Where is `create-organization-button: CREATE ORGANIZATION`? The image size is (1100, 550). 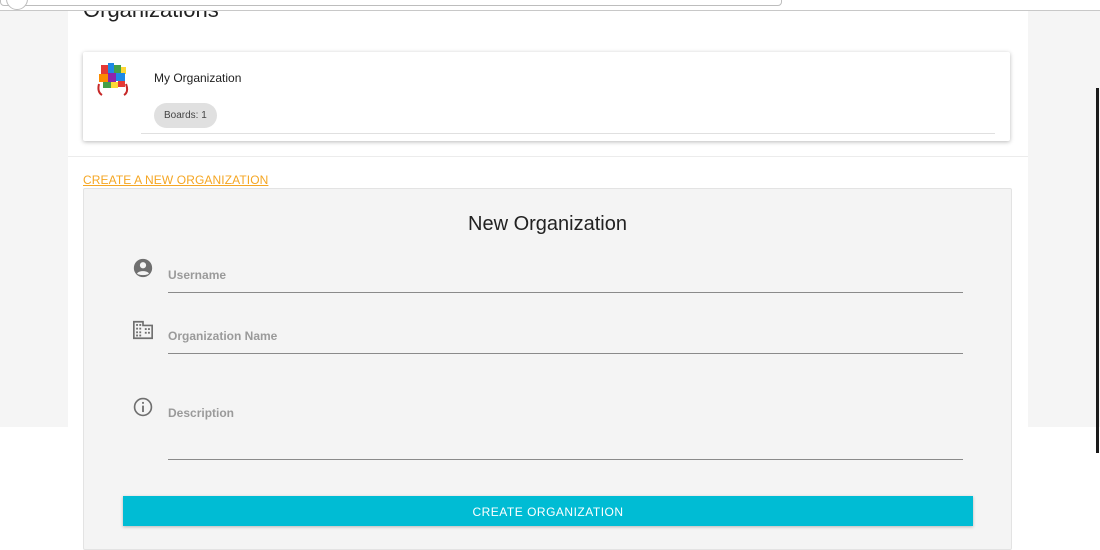 create-organization-button: CREATE ORGANIZATION is located at coordinates (548, 511).